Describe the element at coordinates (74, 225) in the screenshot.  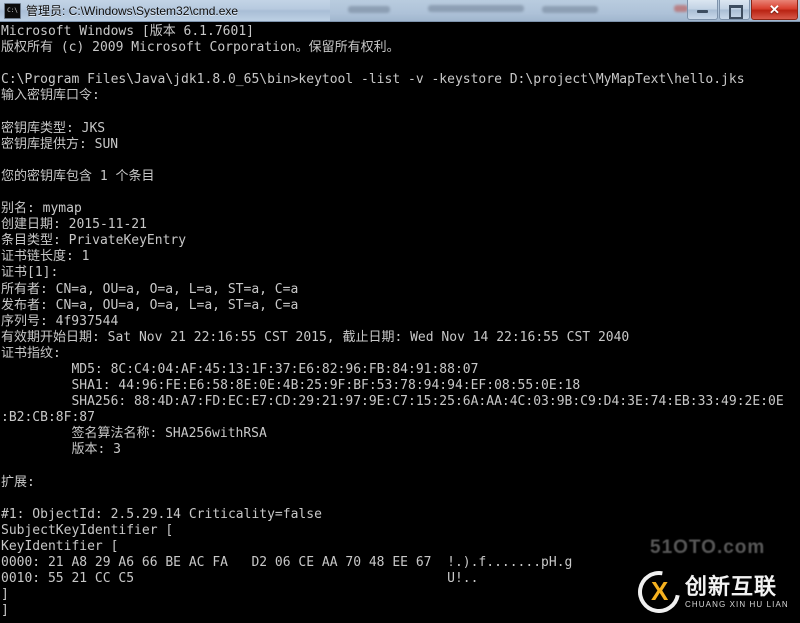
I see `console-line: 创建日期: 2015-11-21` at that location.